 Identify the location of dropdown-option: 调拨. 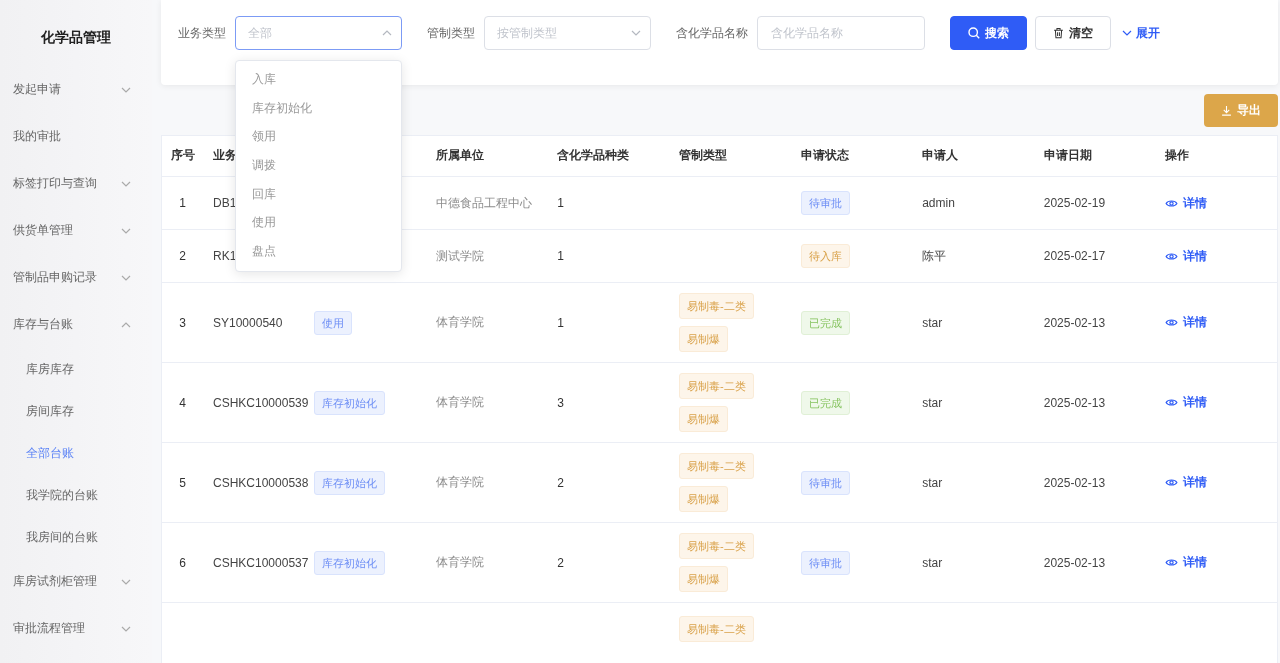
(318, 165).